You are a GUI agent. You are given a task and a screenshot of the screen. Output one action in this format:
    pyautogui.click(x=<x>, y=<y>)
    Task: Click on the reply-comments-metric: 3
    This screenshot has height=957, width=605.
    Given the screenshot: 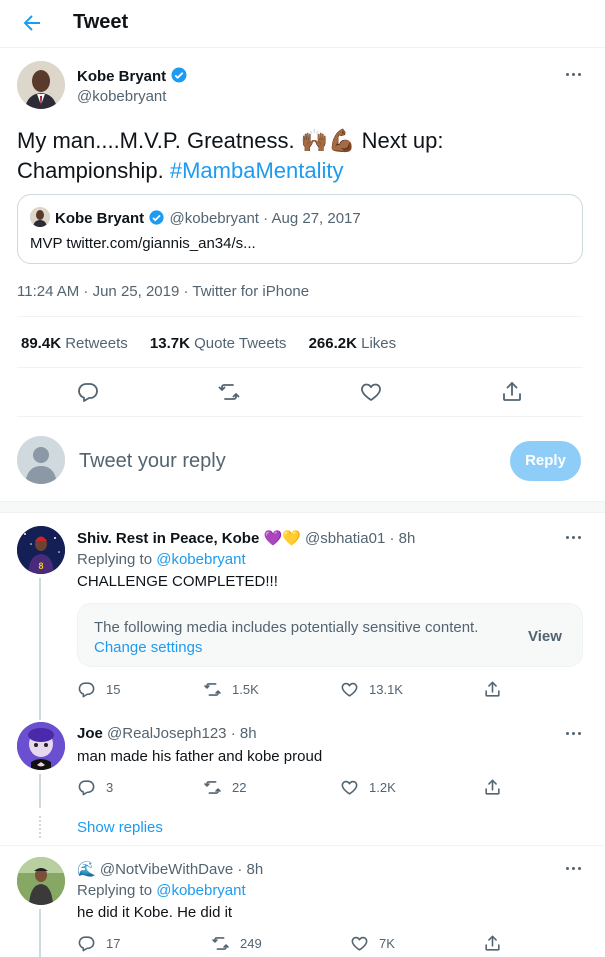 What is the action you would take?
    pyautogui.click(x=95, y=787)
    